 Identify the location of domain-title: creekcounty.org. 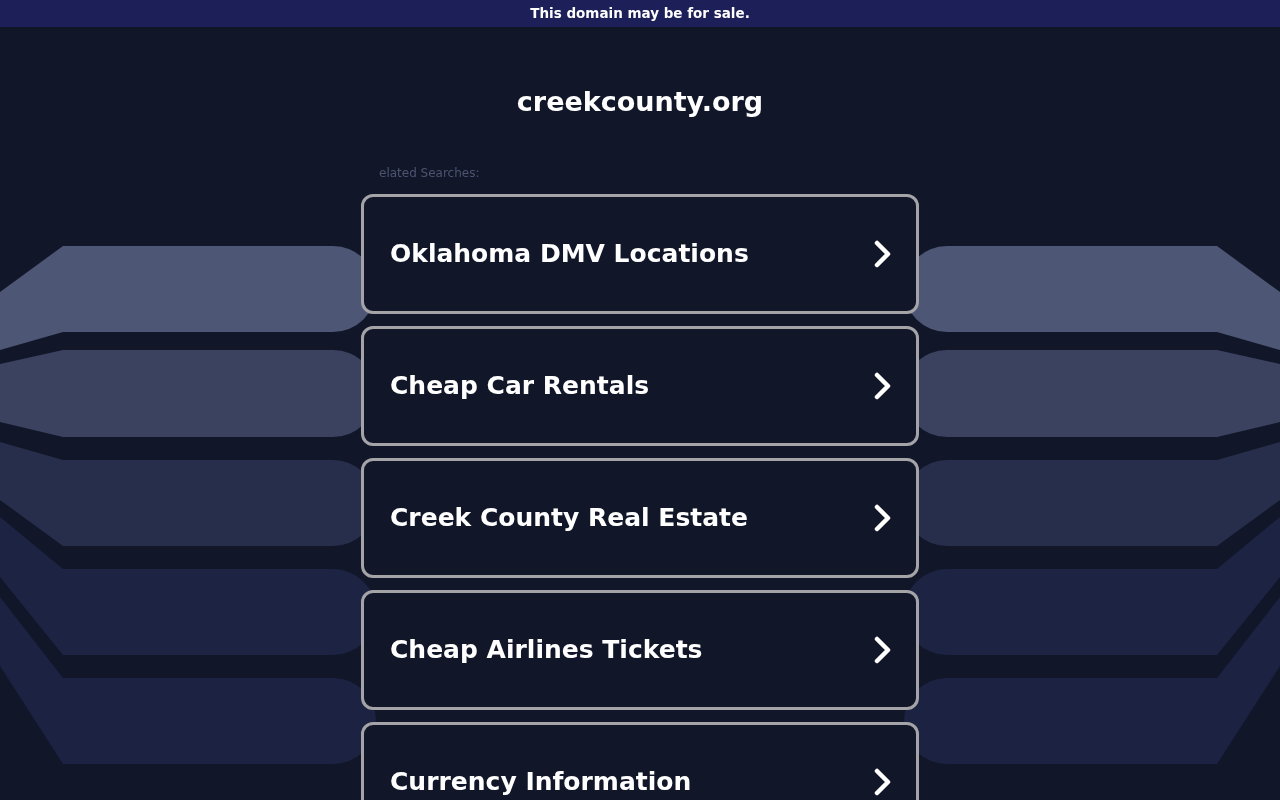
(640, 102).